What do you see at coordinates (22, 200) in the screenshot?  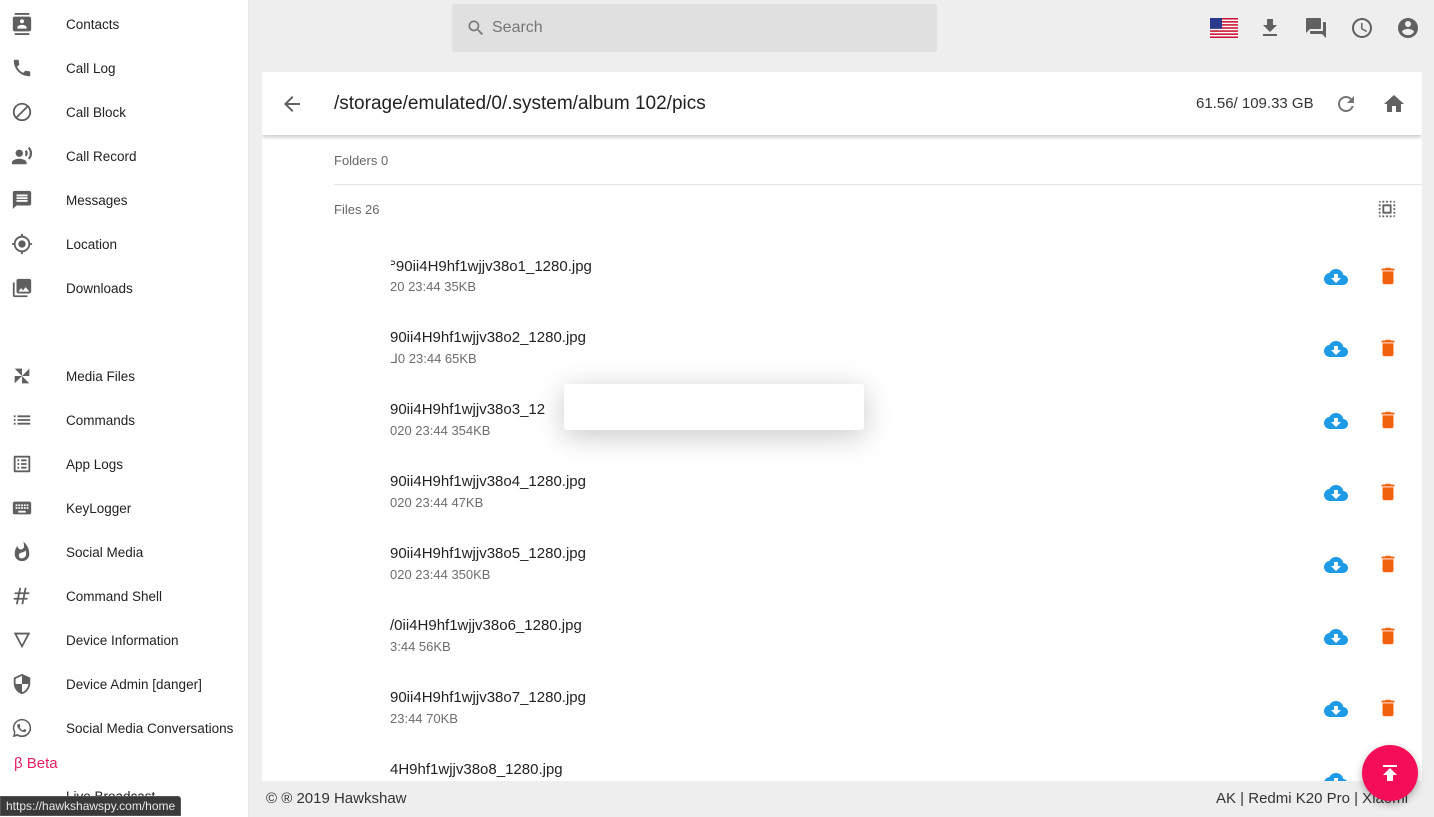 I see `message-icon` at bounding box center [22, 200].